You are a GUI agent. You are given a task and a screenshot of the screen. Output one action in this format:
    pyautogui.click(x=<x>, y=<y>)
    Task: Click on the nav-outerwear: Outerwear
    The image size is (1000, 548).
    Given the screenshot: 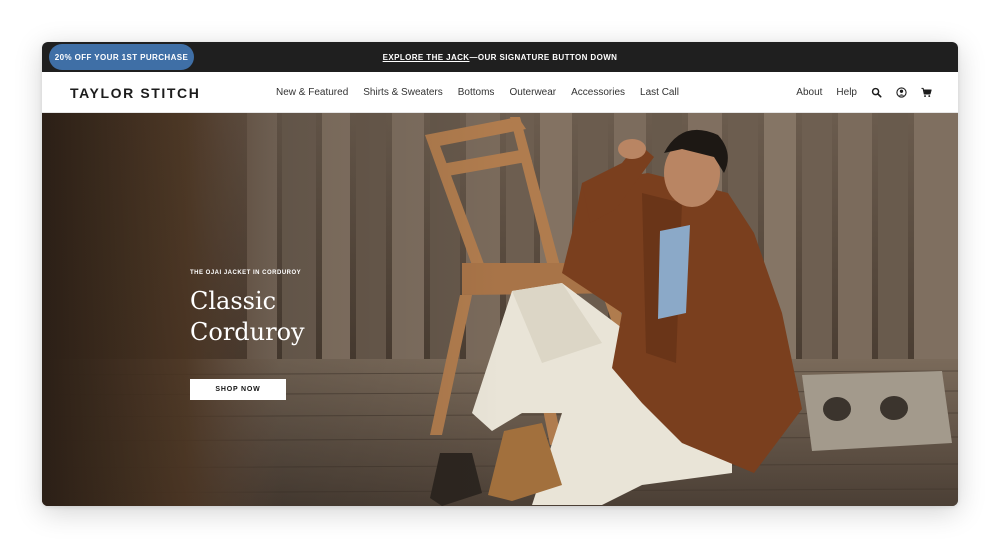 What is the action you would take?
    pyautogui.click(x=532, y=92)
    